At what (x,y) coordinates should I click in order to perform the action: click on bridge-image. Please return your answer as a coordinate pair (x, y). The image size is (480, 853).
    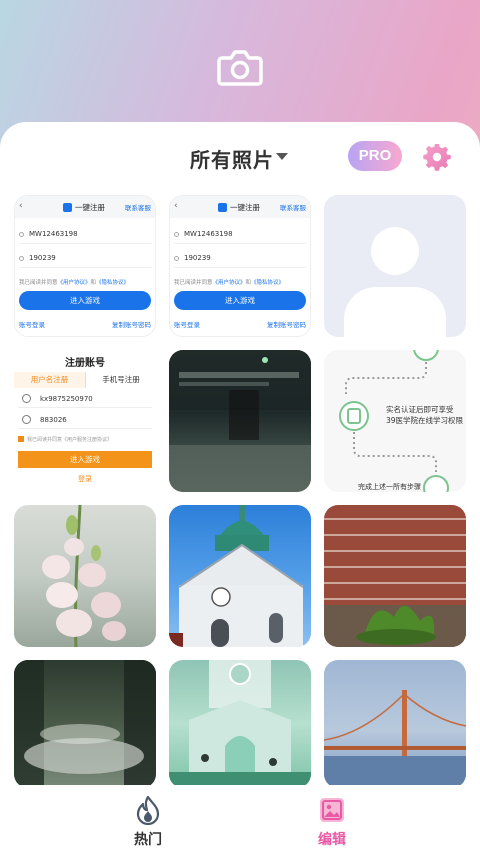
    Looking at the image, I should click on (395, 739).